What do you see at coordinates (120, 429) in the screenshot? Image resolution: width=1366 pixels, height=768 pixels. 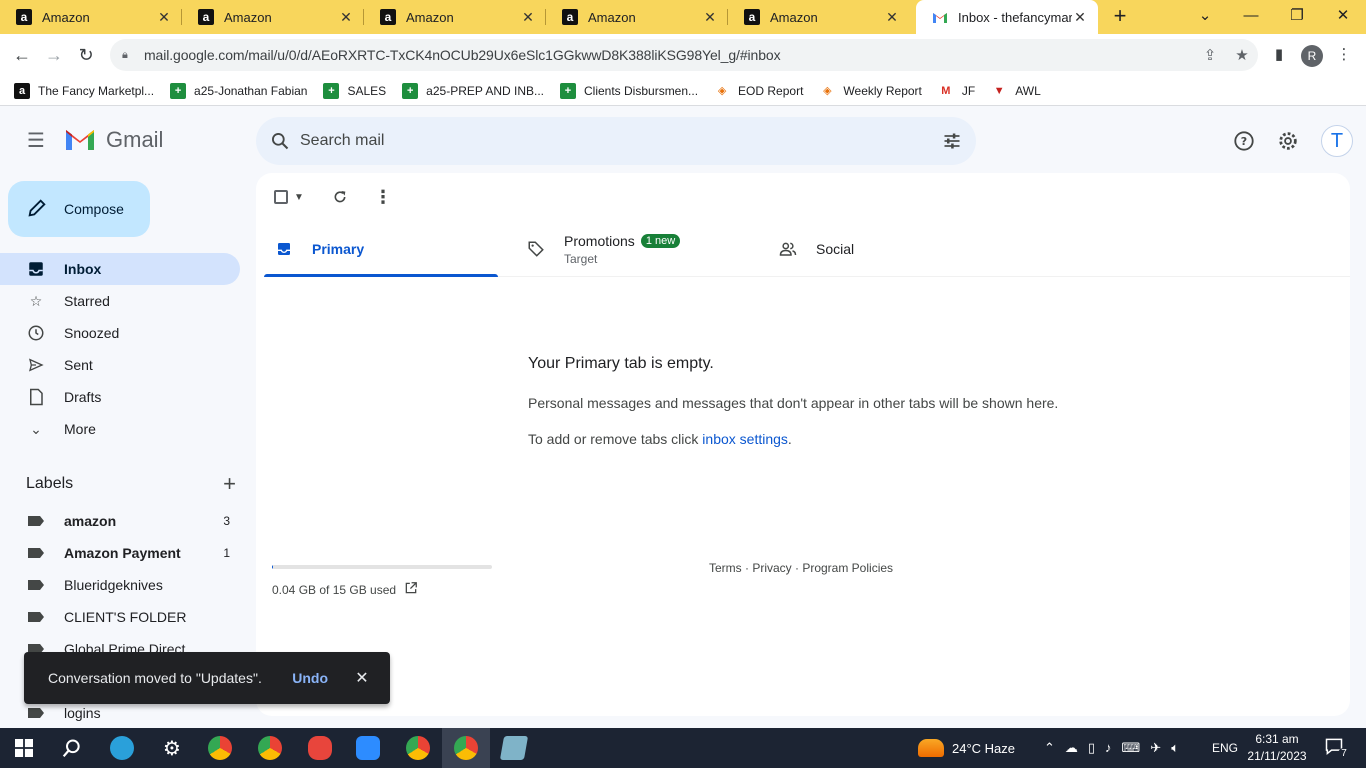 I see `sidebar-item-more: ⌄ More` at bounding box center [120, 429].